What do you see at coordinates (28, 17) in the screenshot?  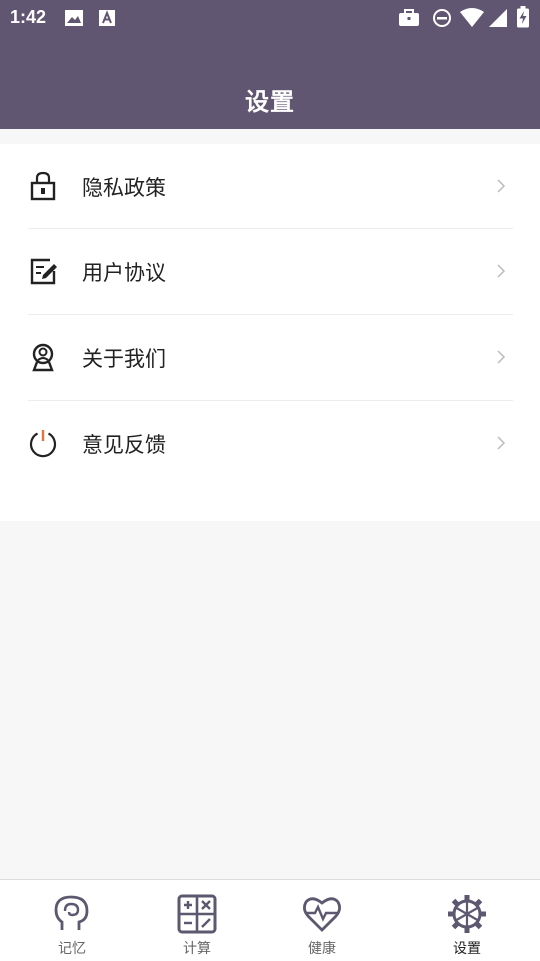 I see `status-time: 1:42` at bounding box center [28, 17].